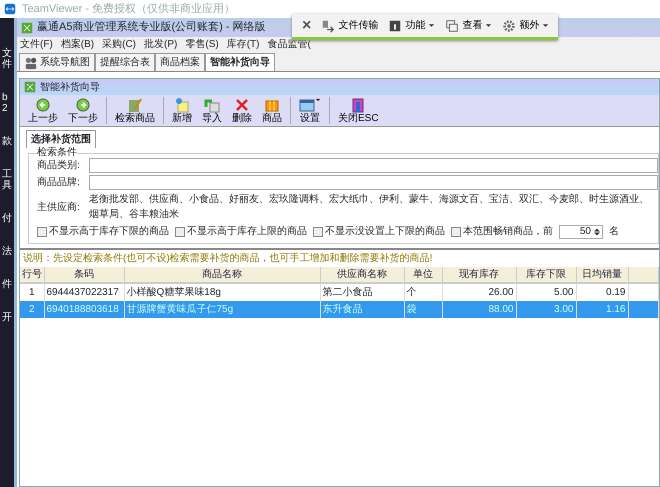  What do you see at coordinates (58, 165) in the screenshot?
I see `field-label: 商品类别:` at bounding box center [58, 165].